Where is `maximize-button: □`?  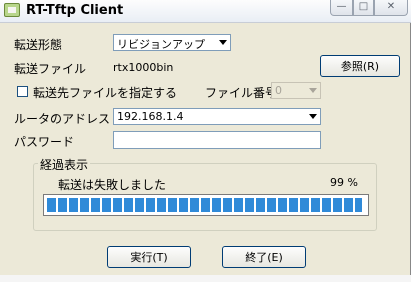 maximize-button: □ is located at coordinates (363, 8).